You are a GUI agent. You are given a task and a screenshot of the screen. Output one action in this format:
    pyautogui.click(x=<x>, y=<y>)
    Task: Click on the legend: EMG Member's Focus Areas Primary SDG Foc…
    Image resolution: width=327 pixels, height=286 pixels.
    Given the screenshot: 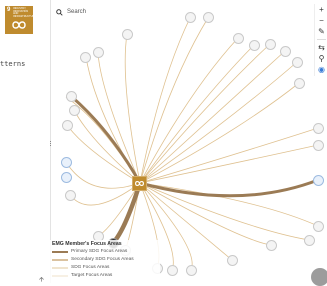 What is the action you would take?
    pyautogui.click(x=105, y=261)
    